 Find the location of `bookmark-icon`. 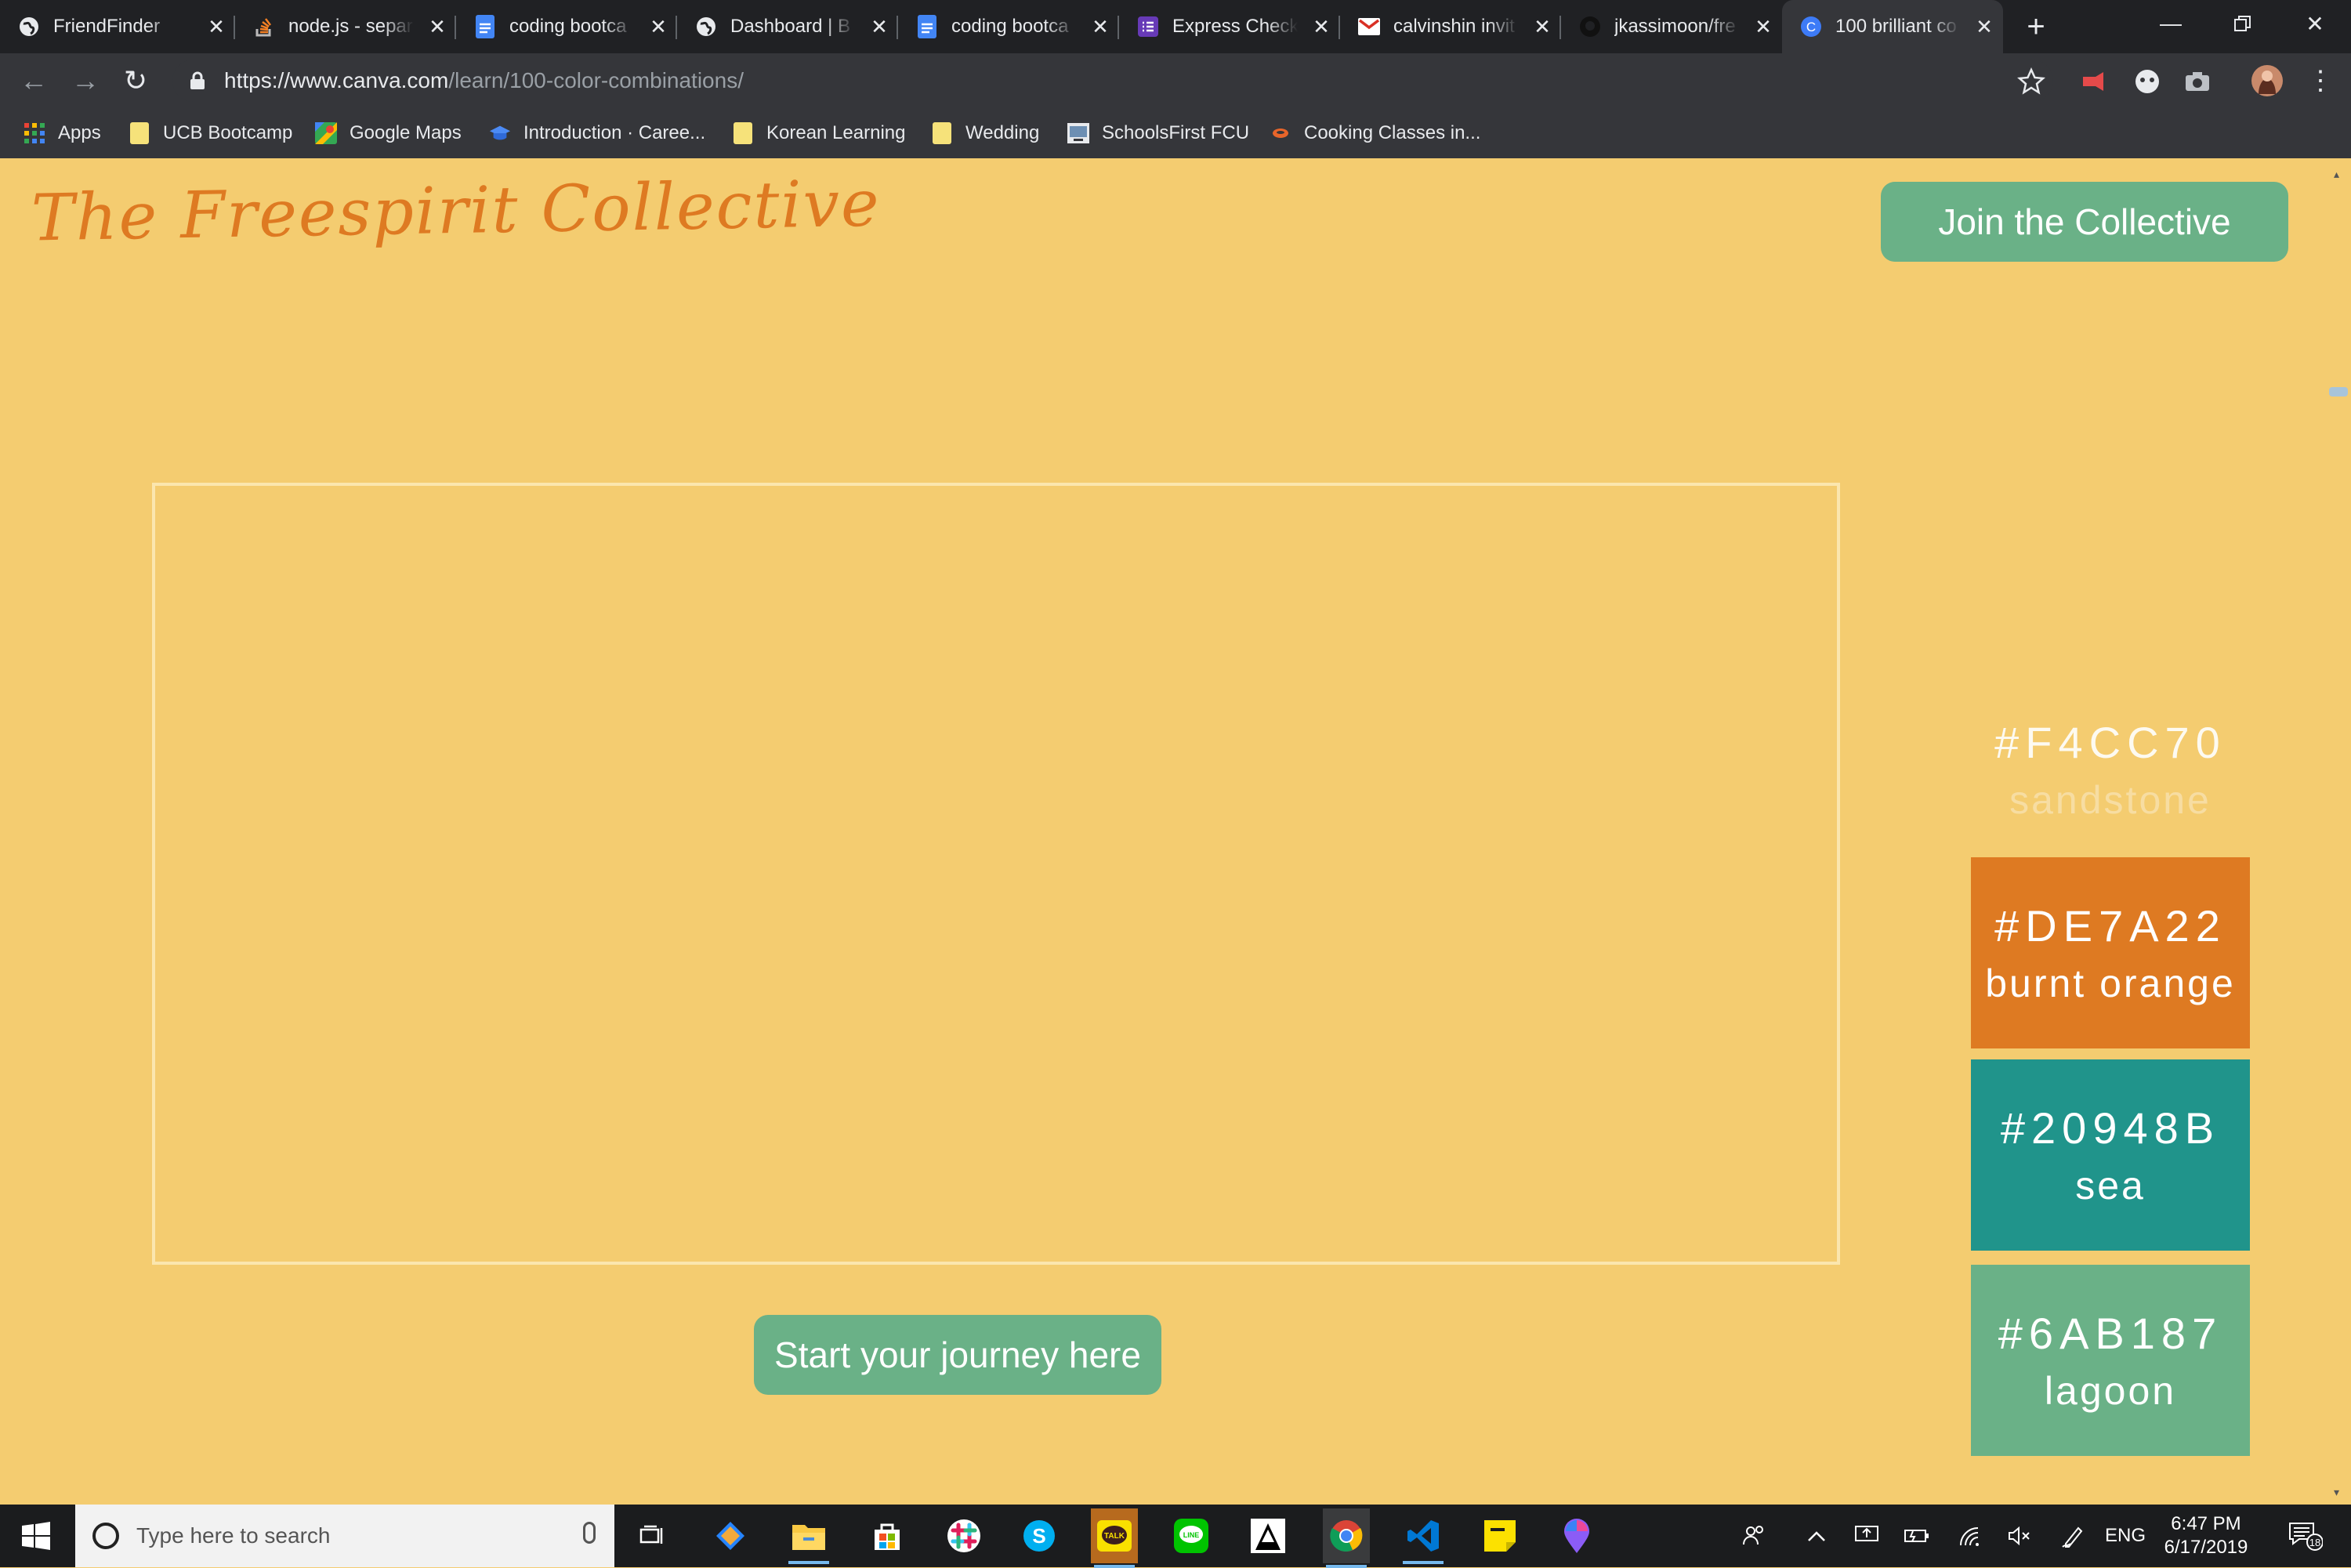

bookmark-icon is located at coordinates (500, 133).